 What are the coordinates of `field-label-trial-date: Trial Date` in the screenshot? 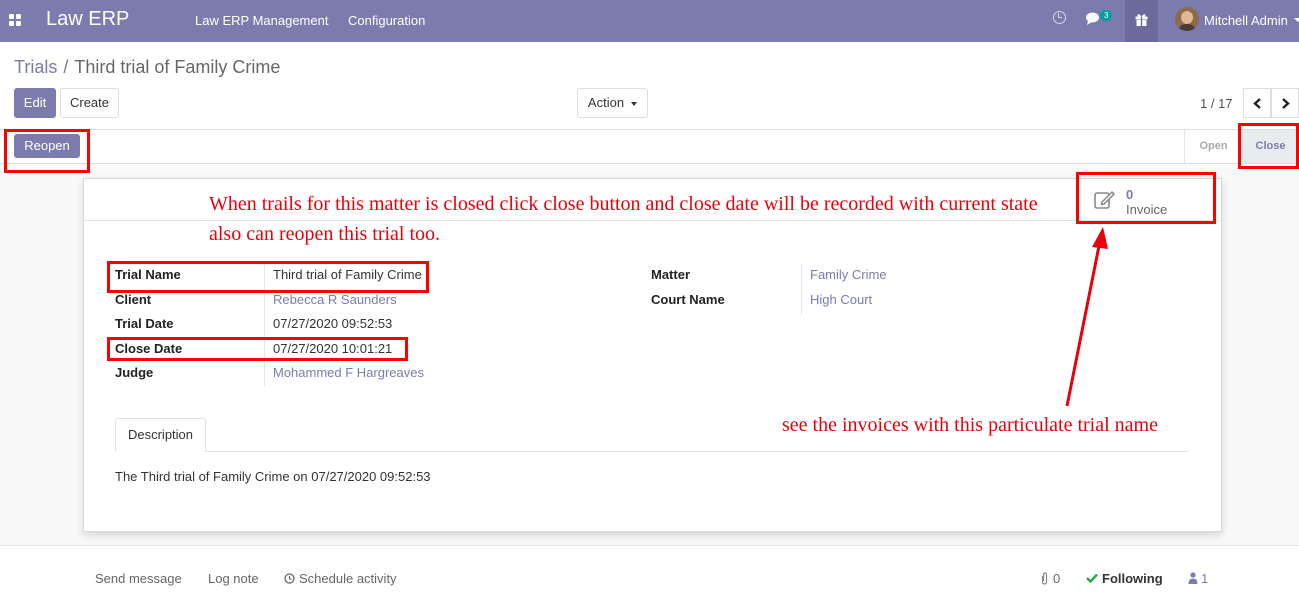 It's located at (144, 323).